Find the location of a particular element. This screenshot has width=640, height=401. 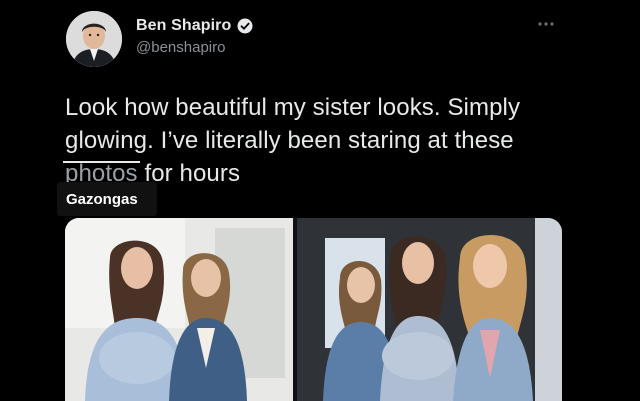

avatar is located at coordinates (94, 39).